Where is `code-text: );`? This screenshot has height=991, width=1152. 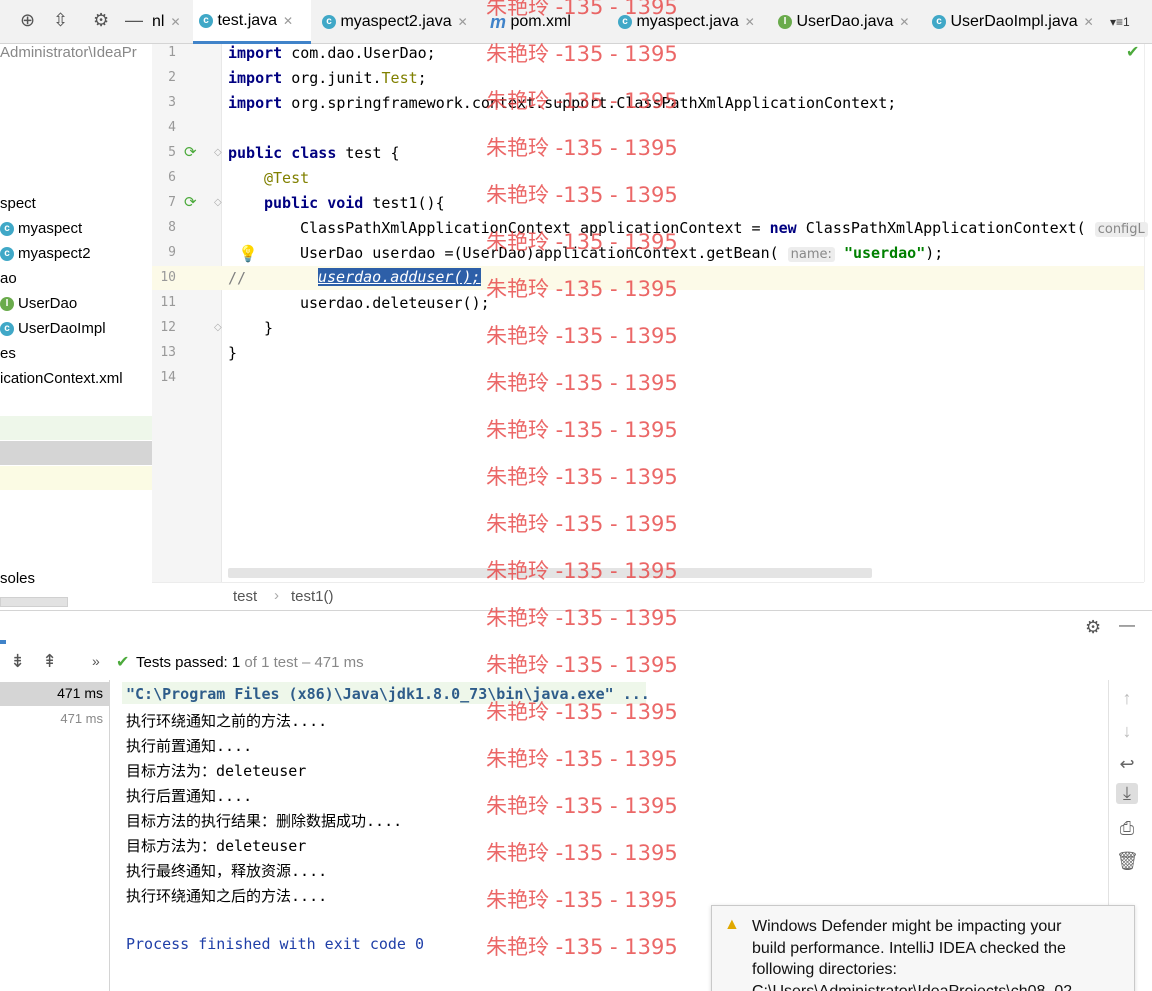 code-text: ); is located at coordinates (934, 253).